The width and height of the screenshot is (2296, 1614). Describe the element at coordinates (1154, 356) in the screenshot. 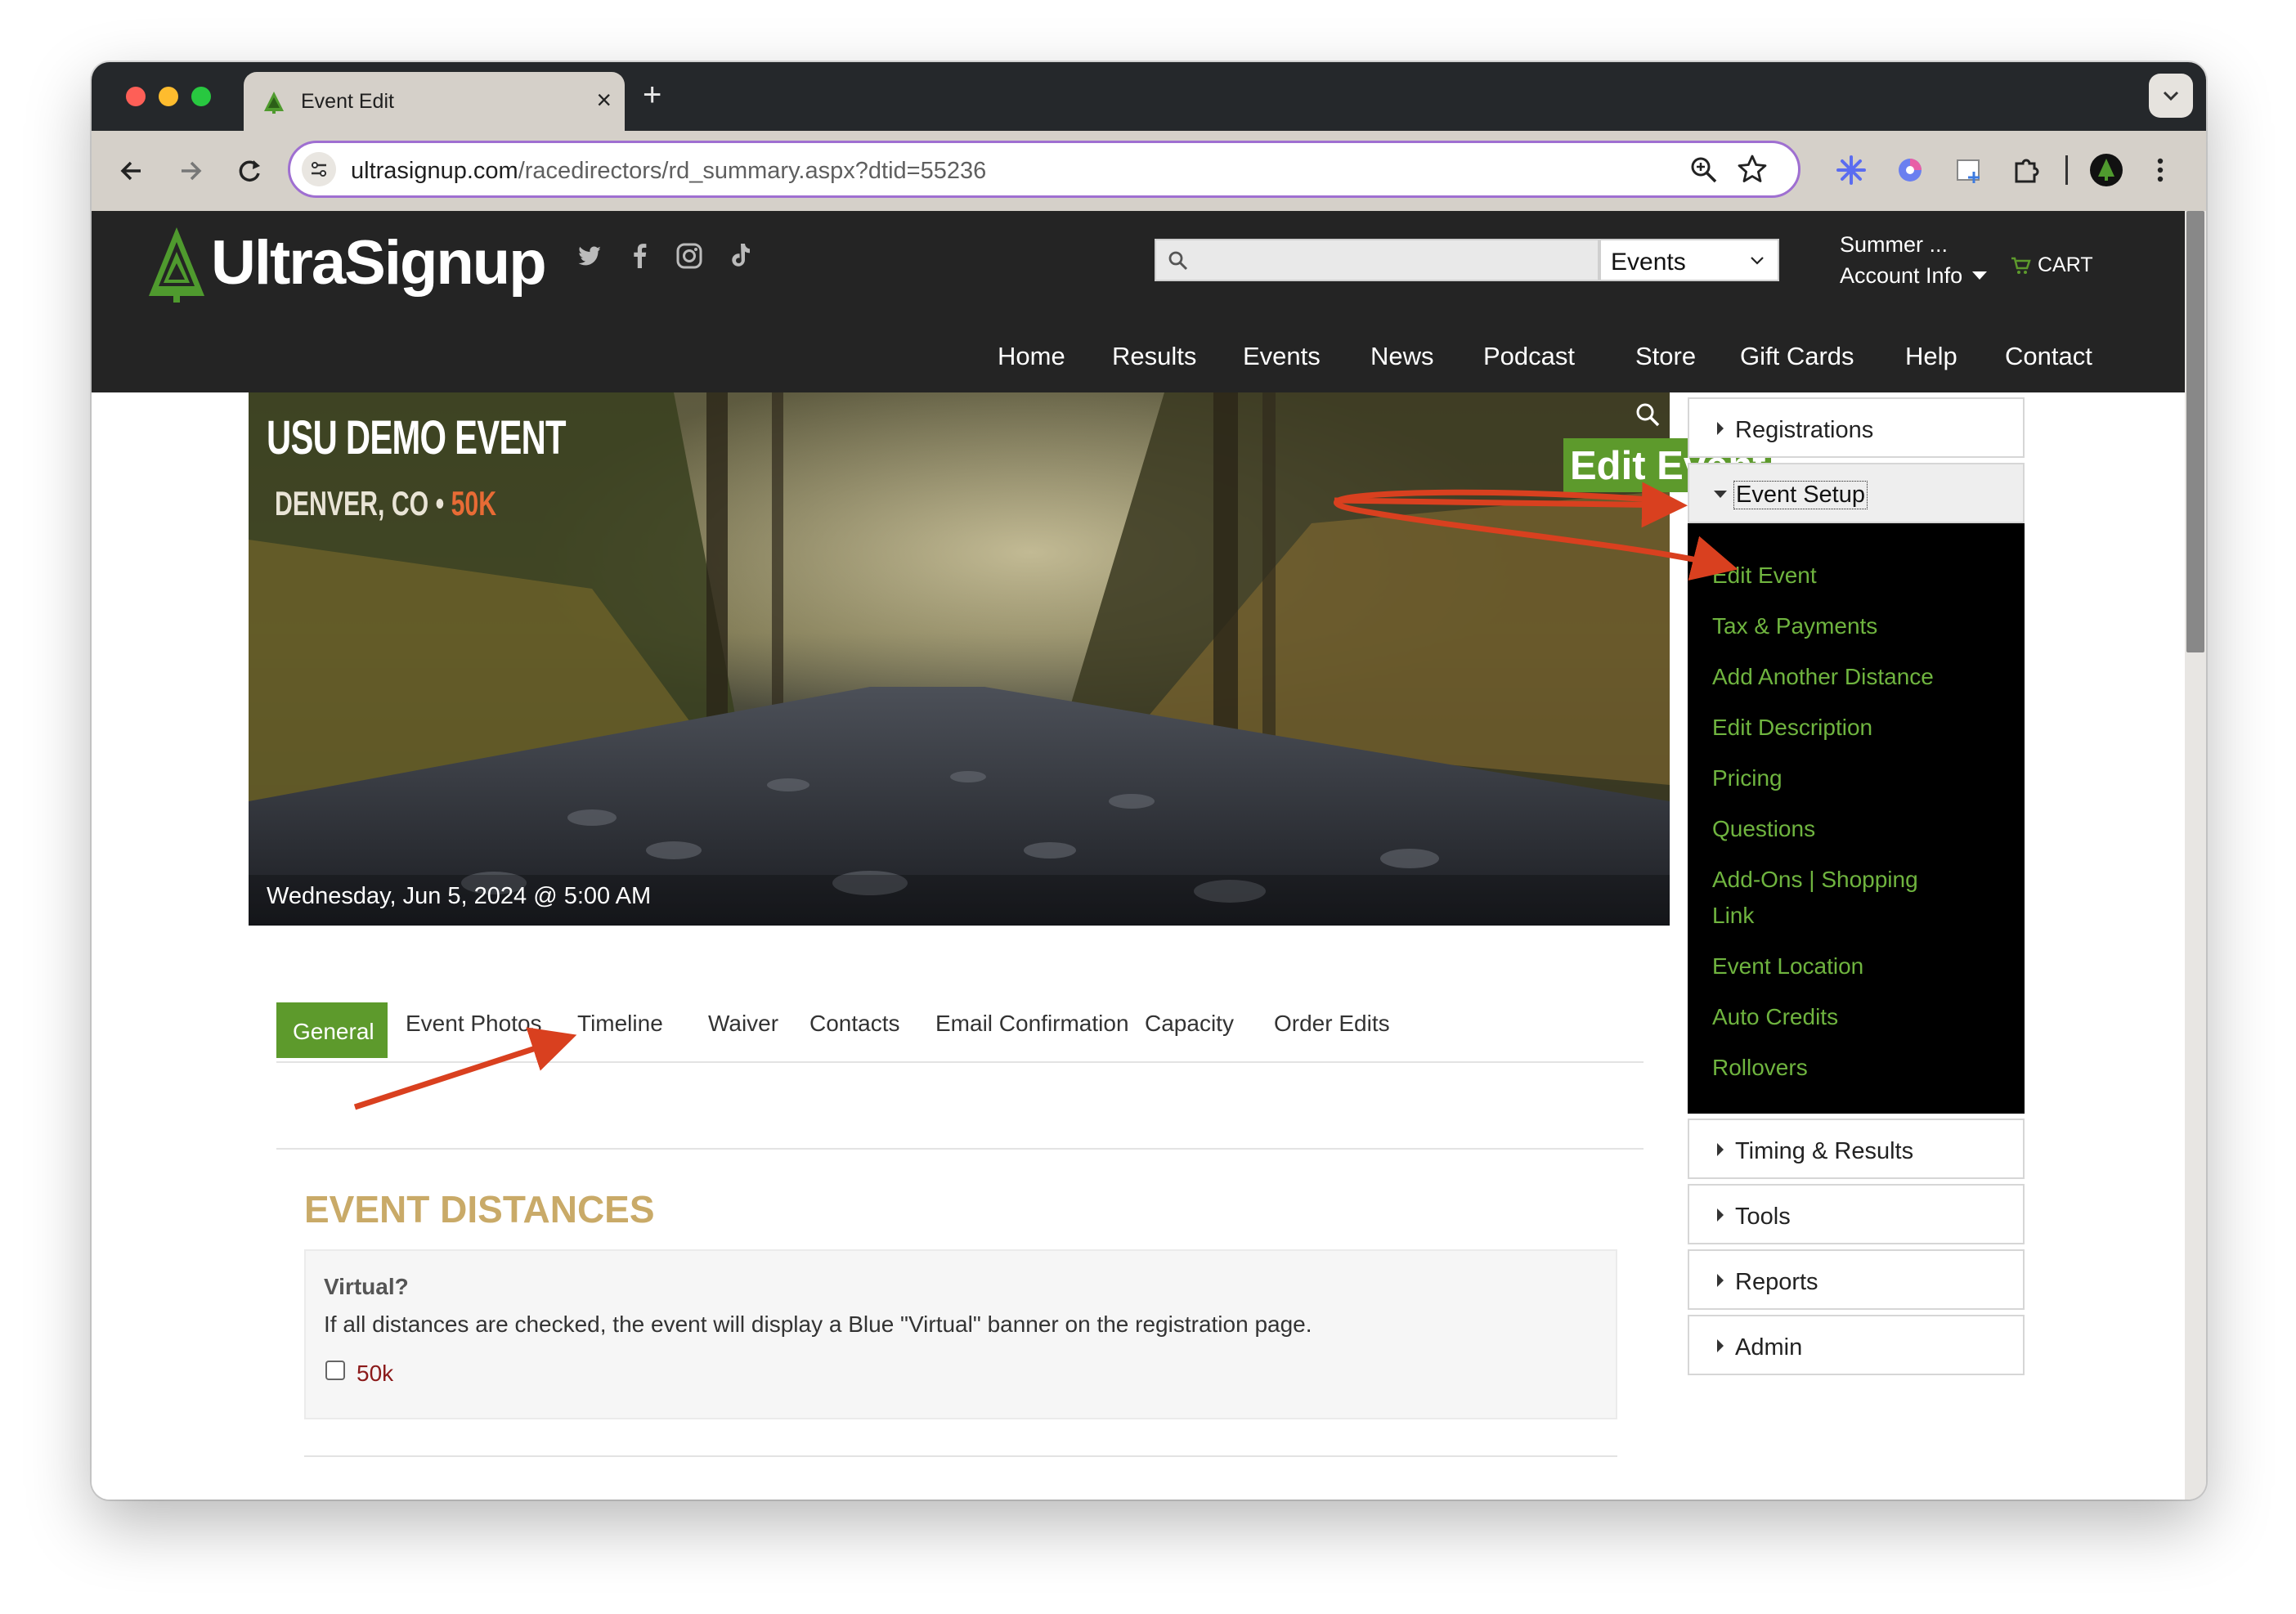

I see `nav-results: Results` at that location.